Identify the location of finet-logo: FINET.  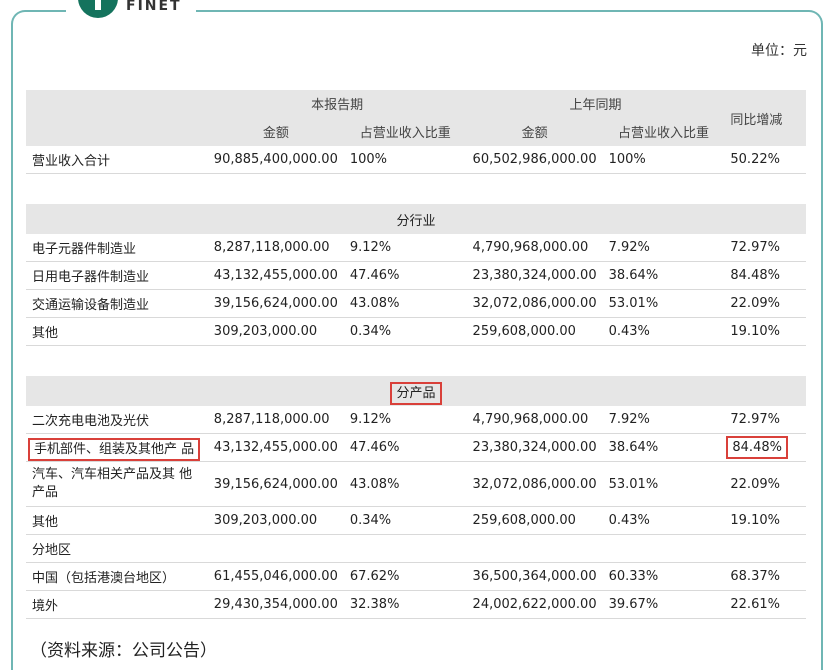
(131, 13).